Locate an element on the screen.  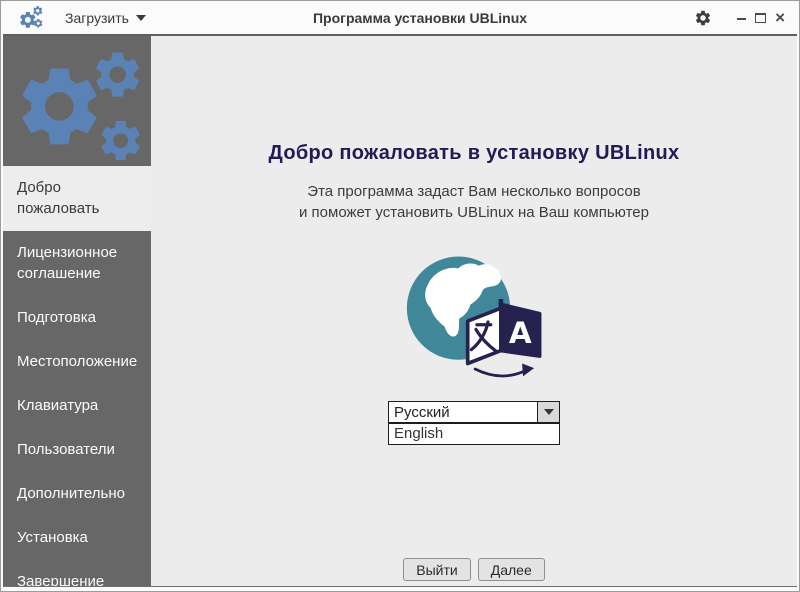
globe-translate-icon: A is located at coordinates (474, 317).